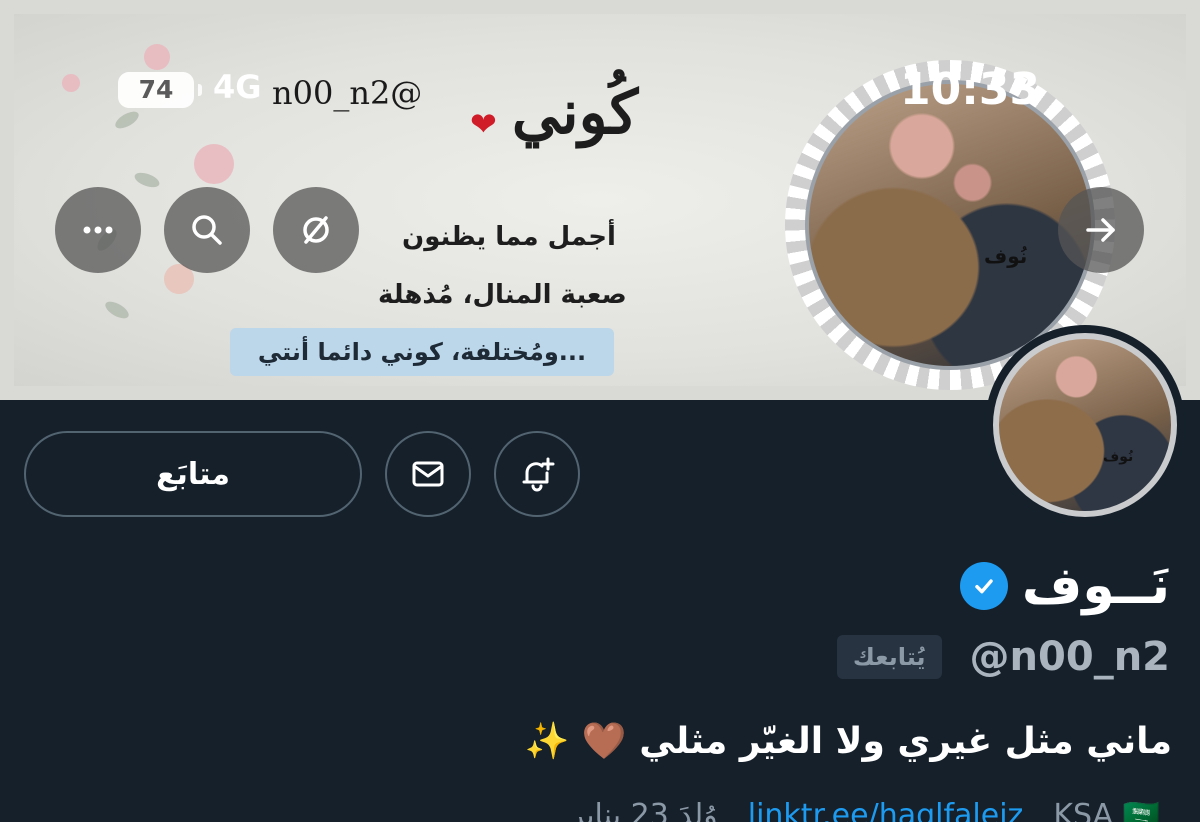 This screenshot has width=1200, height=822. I want to click on more-options-button, so click(98, 230).